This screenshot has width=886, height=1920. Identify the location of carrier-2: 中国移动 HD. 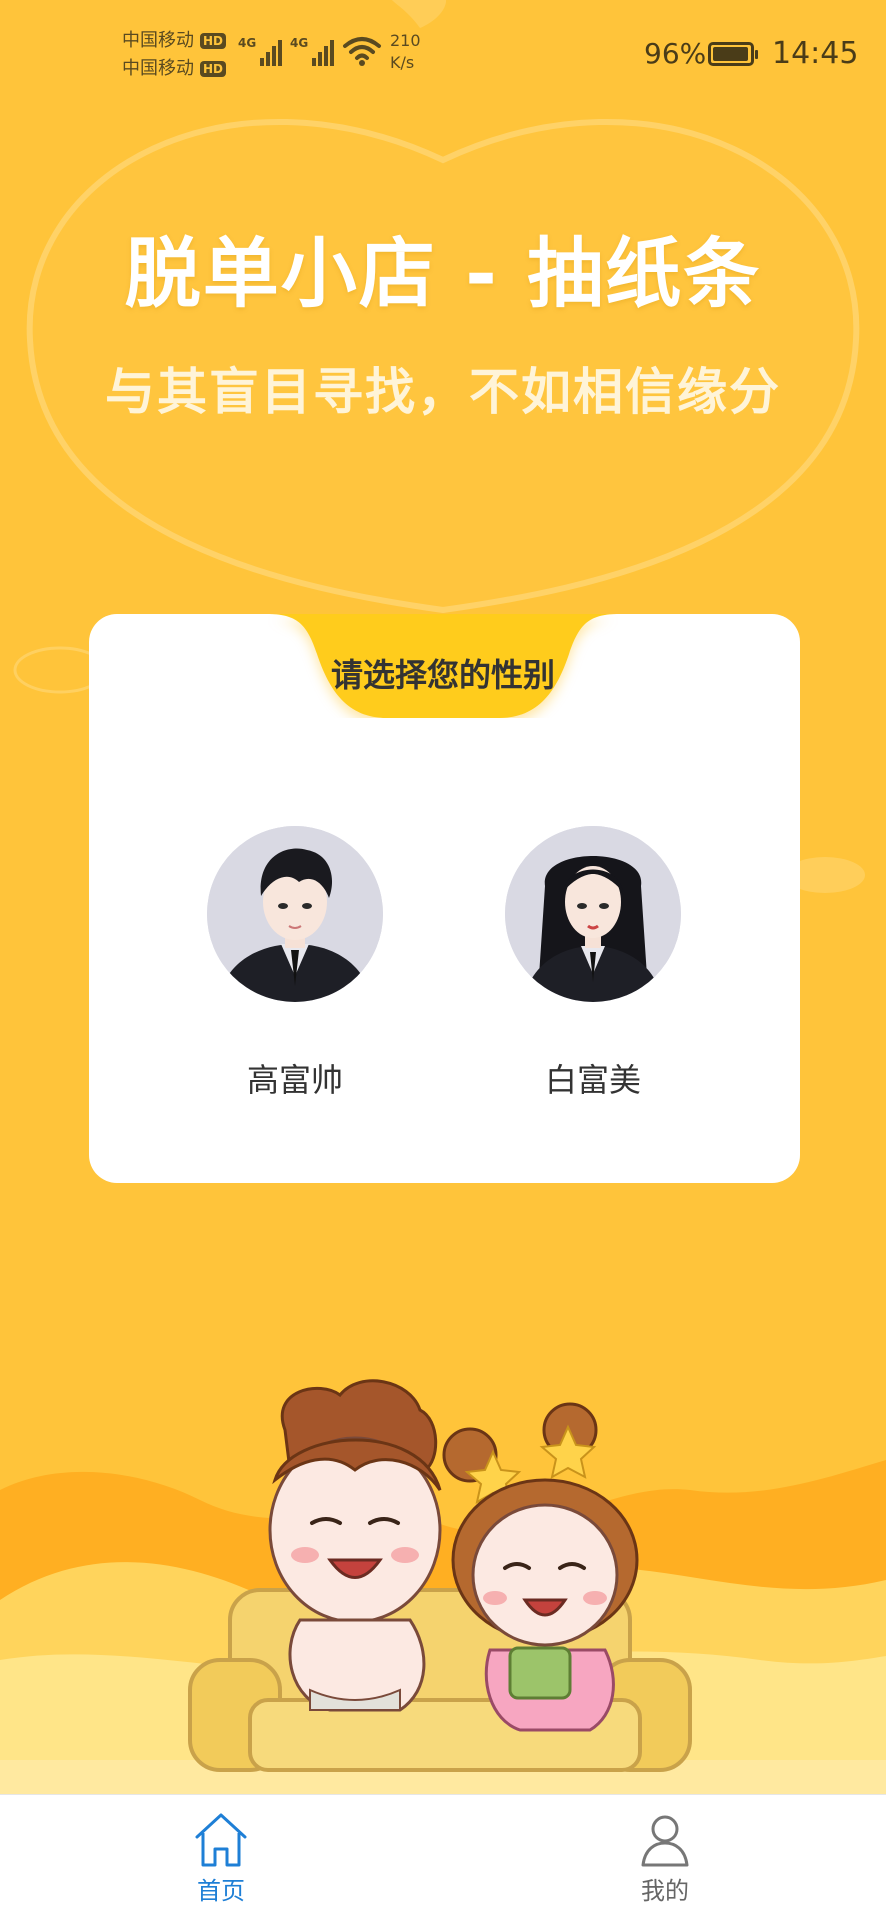
(174, 69).